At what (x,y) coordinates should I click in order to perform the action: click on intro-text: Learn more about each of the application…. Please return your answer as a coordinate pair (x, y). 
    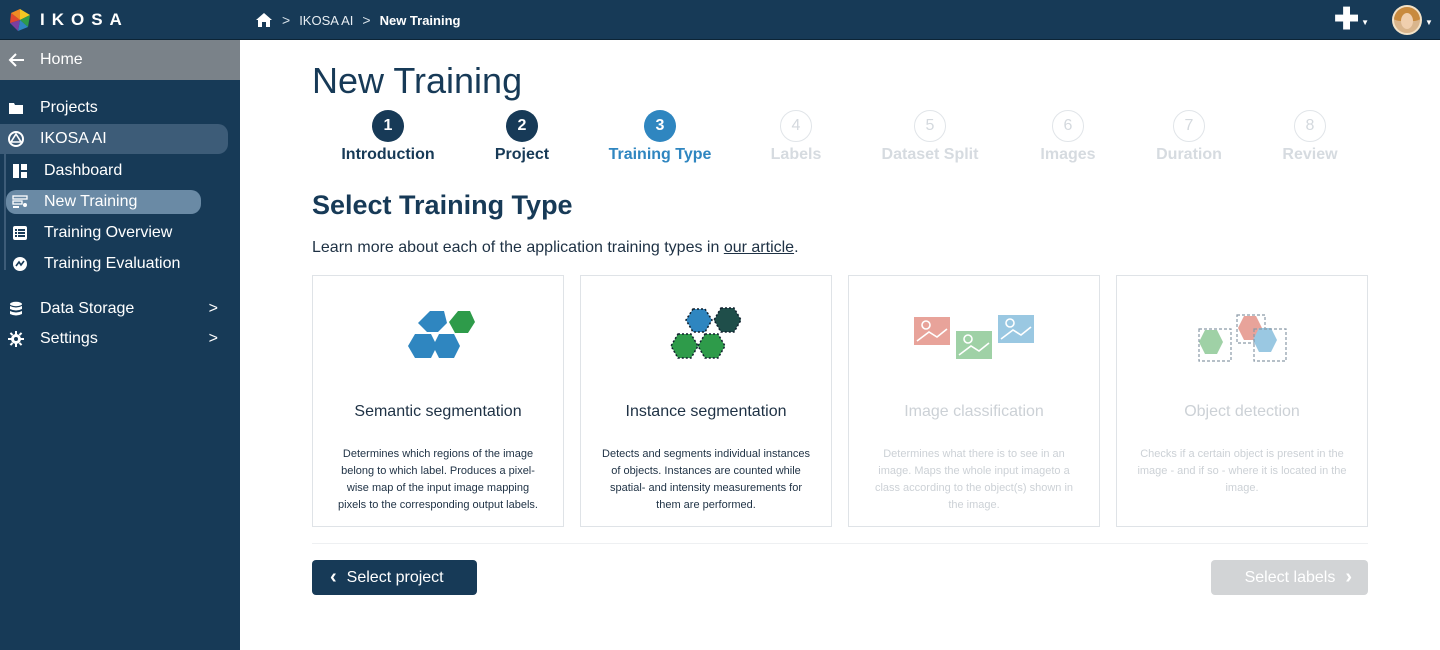
    Looking at the image, I should click on (555, 248).